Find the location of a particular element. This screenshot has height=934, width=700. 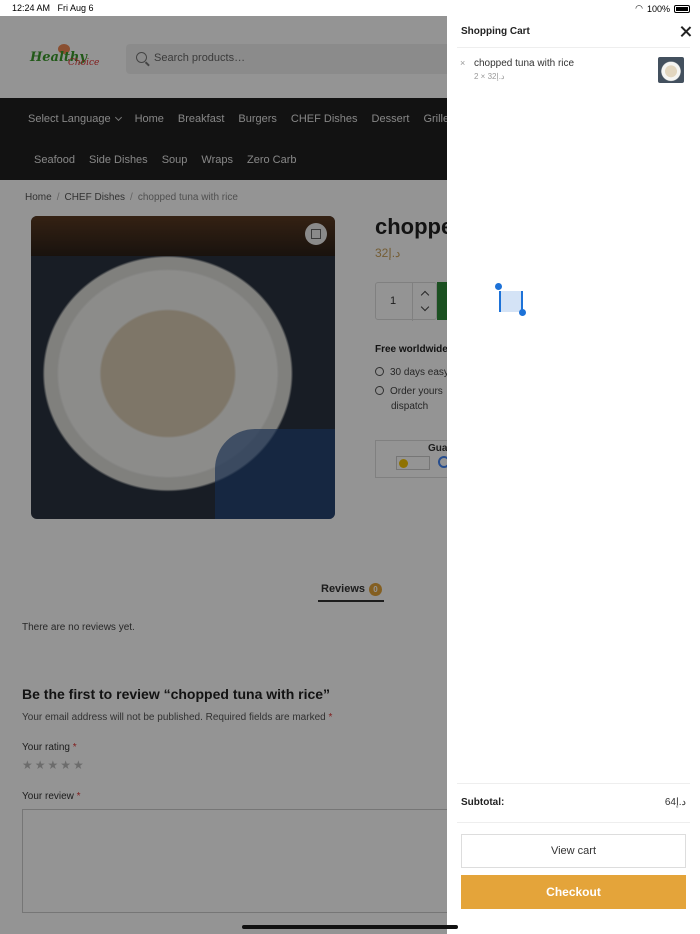

cart-item-qty-price: 2 × 32د.إ is located at coordinates (489, 76).